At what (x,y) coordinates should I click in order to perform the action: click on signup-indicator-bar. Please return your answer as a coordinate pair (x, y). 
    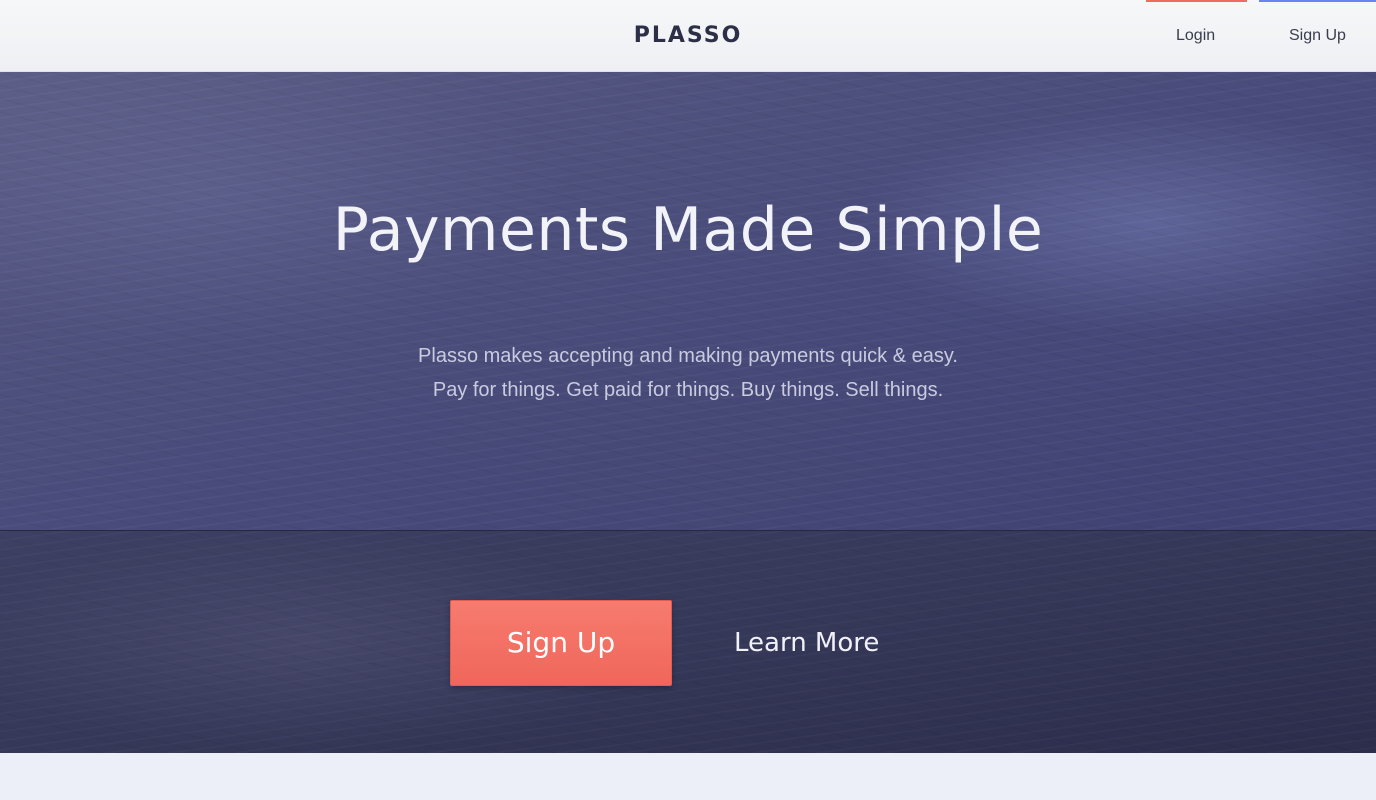
    Looking at the image, I should click on (1317, 1).